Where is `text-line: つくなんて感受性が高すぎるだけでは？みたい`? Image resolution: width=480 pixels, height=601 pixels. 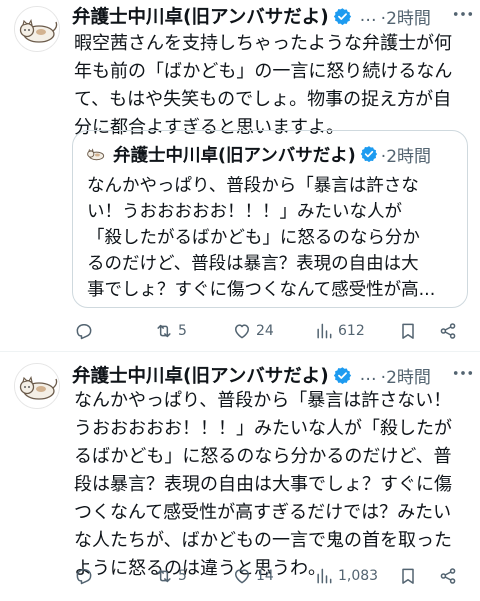
text-line: つくなんて感受性が高すぎるだけでは？みたい is located at coordinates (263, 512).